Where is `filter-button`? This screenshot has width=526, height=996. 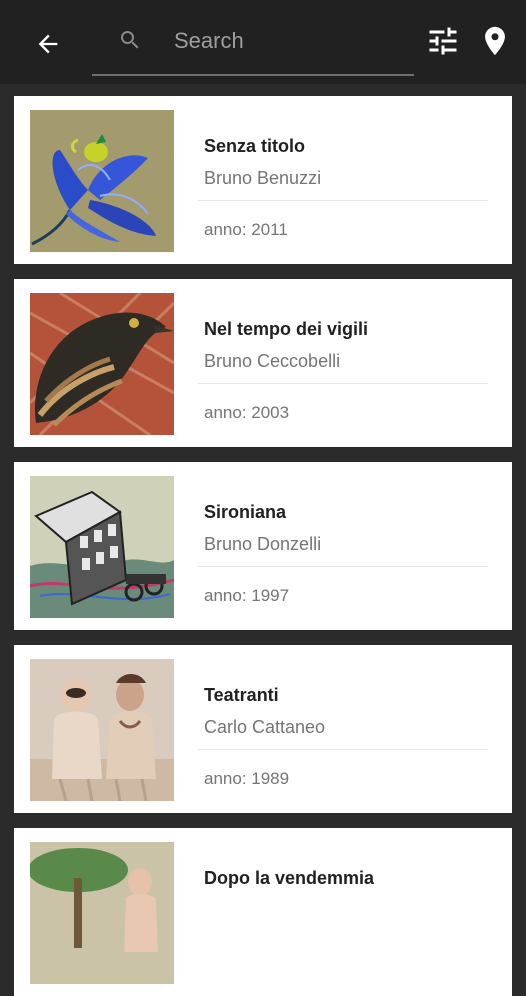
filter-button is located at coordinates (443, 41).